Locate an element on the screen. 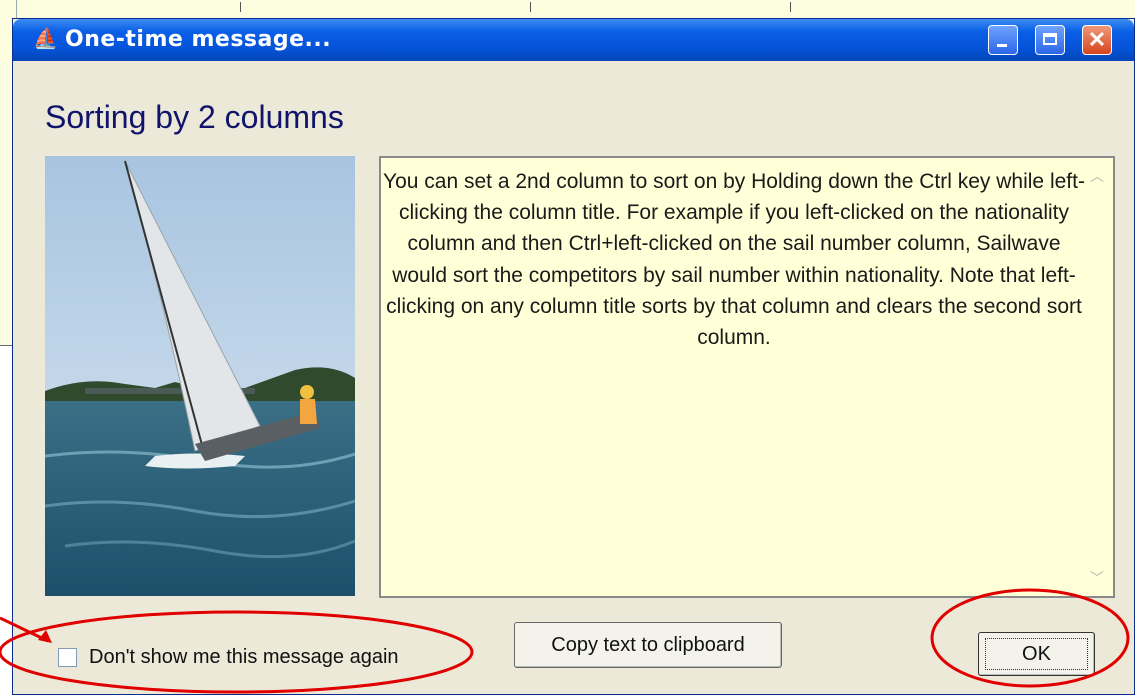 The width and height of the screenshot is (1135, 695). scroll-down-icon: ﹀ is located at coordinates (1097, 578).